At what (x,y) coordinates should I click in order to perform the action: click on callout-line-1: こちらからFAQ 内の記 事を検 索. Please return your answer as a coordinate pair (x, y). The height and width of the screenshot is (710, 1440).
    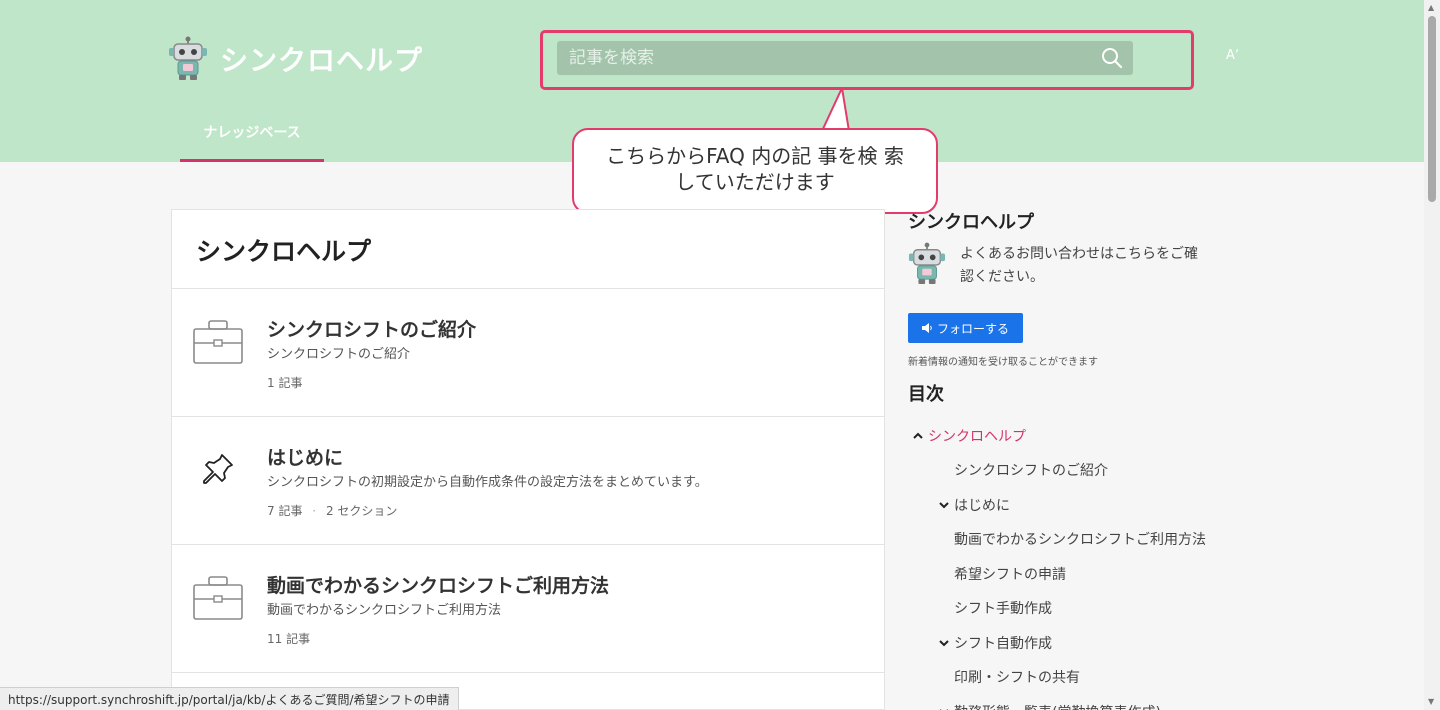
    Looking at the image, I should click on (755, 156).